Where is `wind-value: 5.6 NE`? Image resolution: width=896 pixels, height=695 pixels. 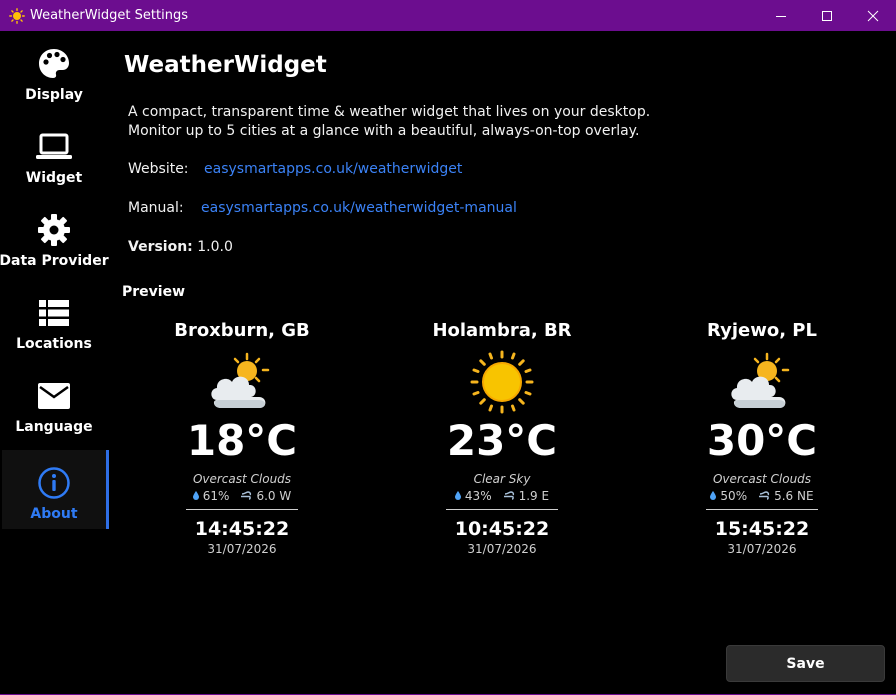
wind-value: 5.6 NE is located at coordinates (794, 496).